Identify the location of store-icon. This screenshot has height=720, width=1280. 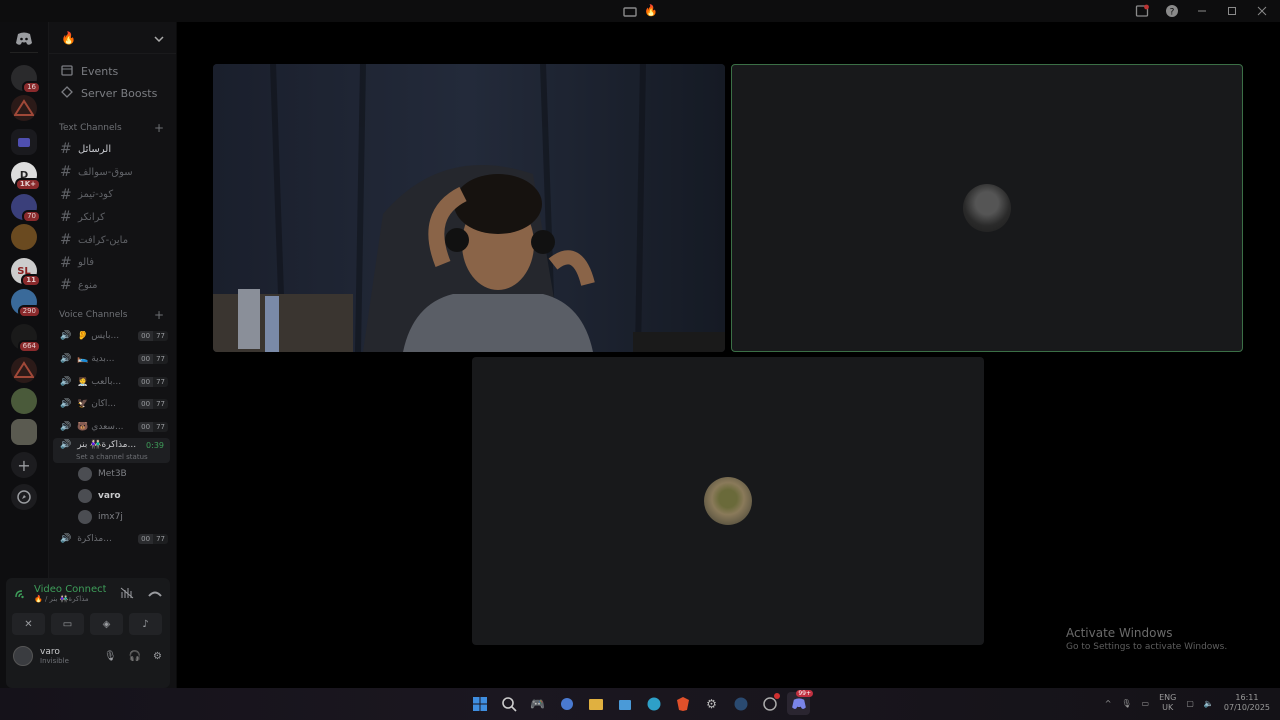
(624, 703).